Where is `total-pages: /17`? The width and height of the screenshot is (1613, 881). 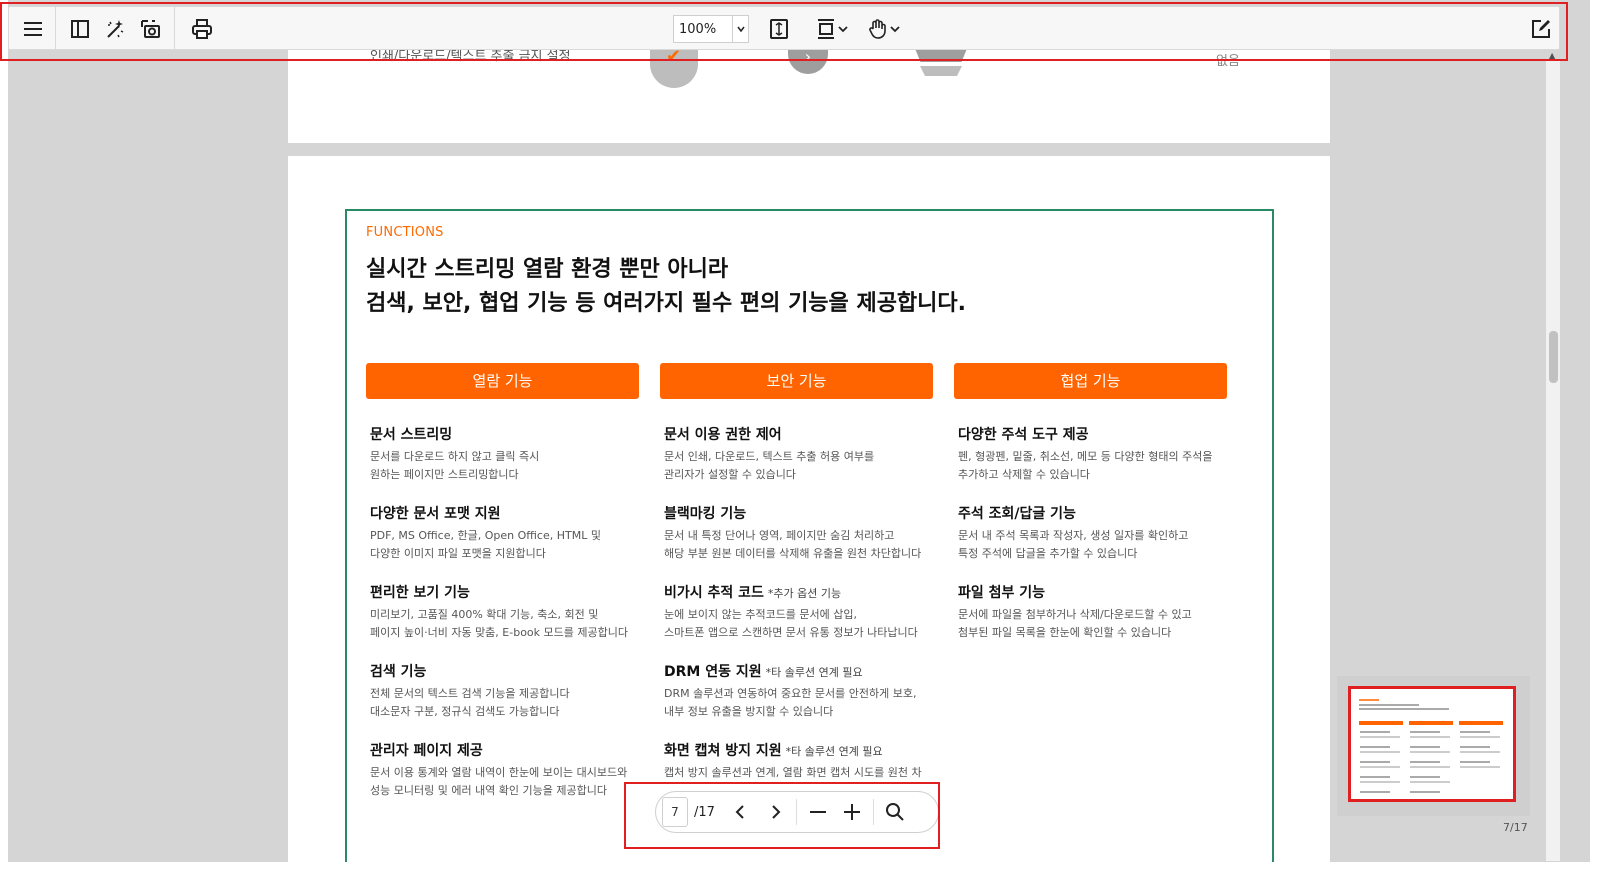 total-pages: /17 is located at coordinates (704, 812).